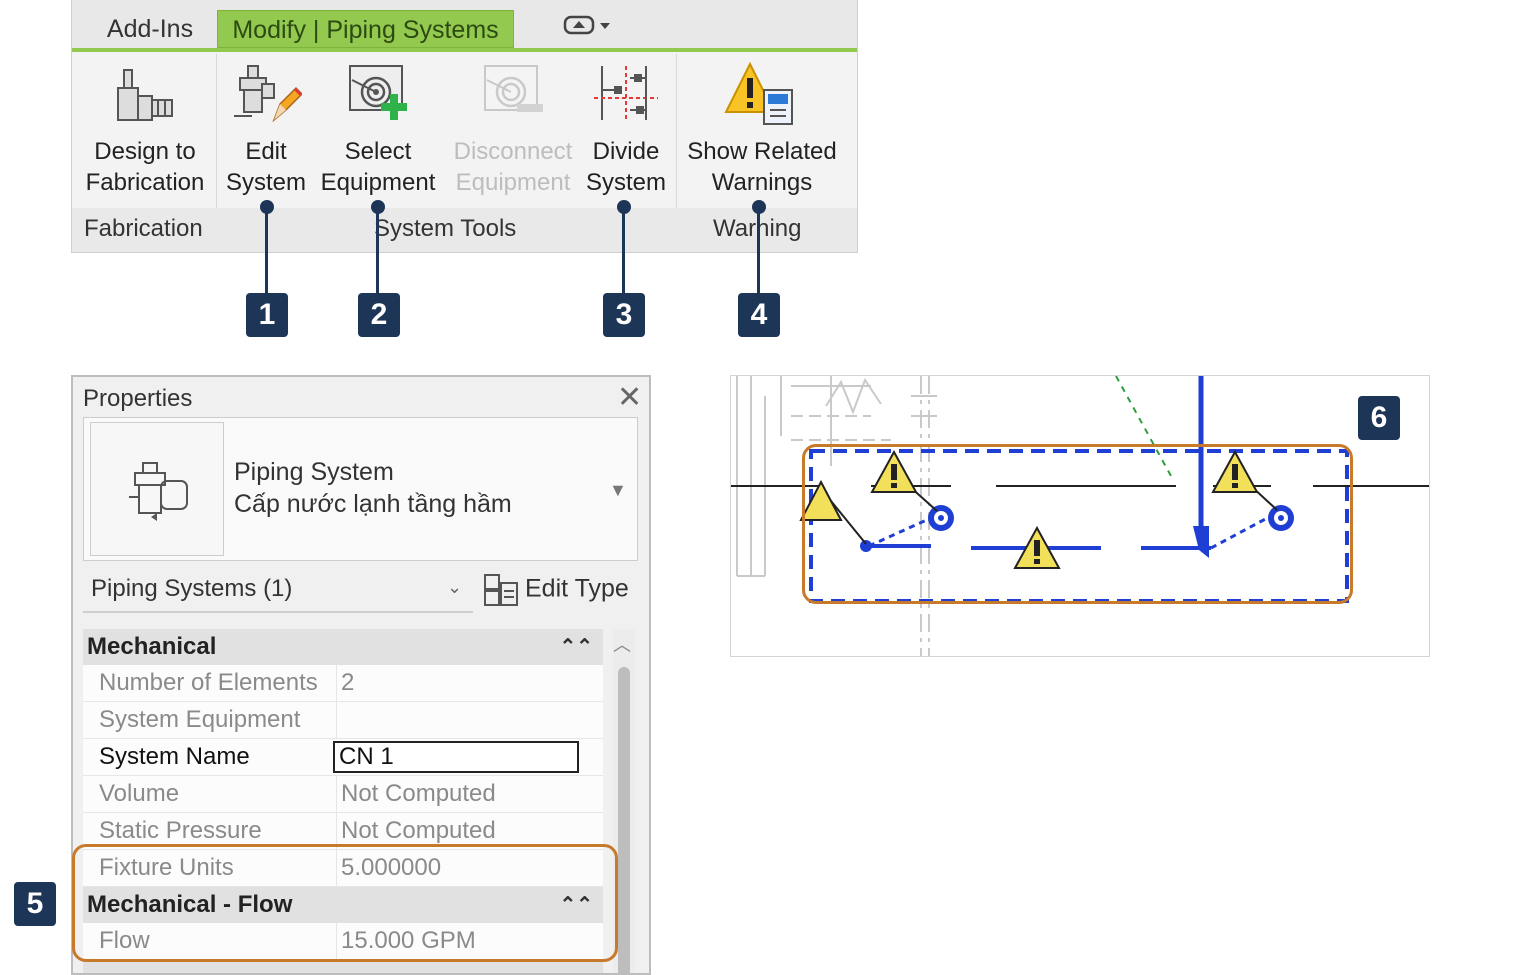 The height and width of the screenshot is (975, 1520). What do you see at coordinates (618, 490) in the screenshot?
I see `chevron-down-icon: ▼` at bounding box center [618, 490].